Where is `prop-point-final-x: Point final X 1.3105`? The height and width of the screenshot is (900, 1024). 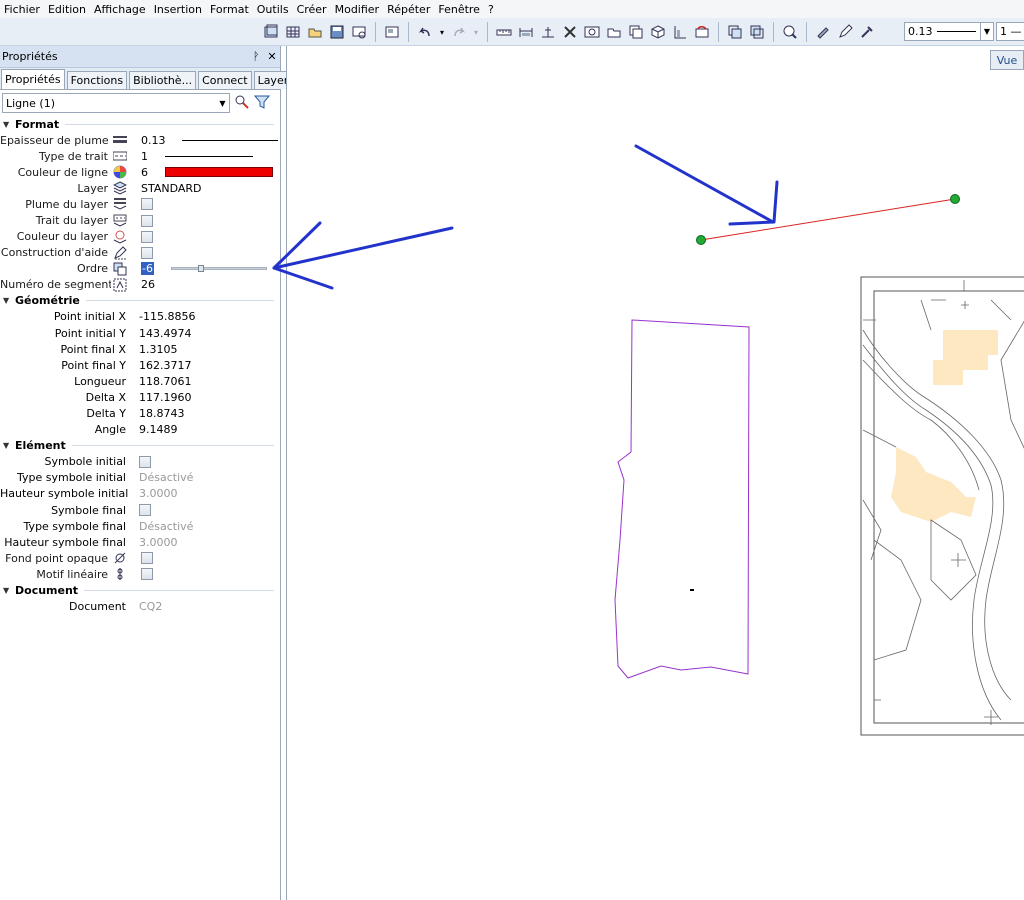
prop-point-final-x: Point final X 1.3105 is located at coordinates (140, 349).